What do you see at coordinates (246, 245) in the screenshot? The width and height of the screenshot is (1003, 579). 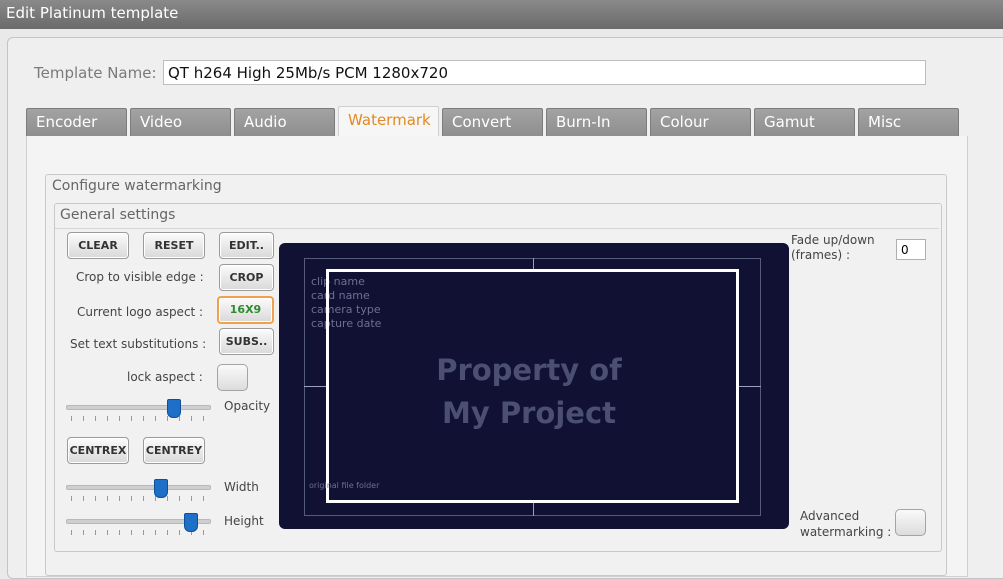 I see `edit-button: EDIT..` at bounding box center [246, 245].